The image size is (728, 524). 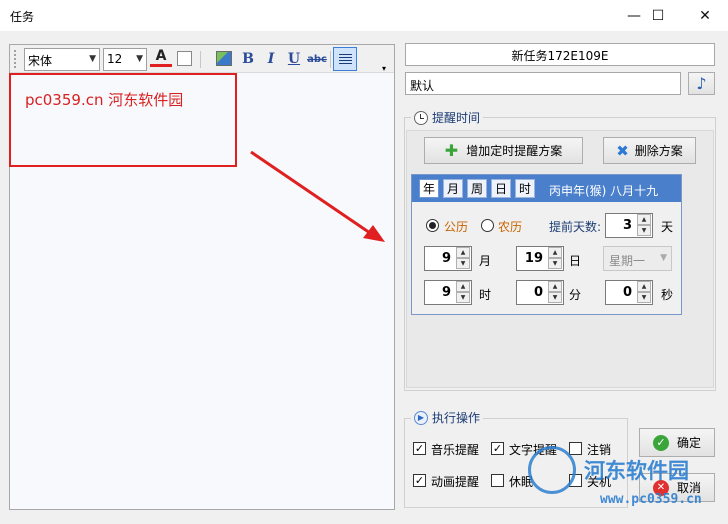 I want to click on actions-group-title: ▶ 执行操作, so click(x=447, y=417).